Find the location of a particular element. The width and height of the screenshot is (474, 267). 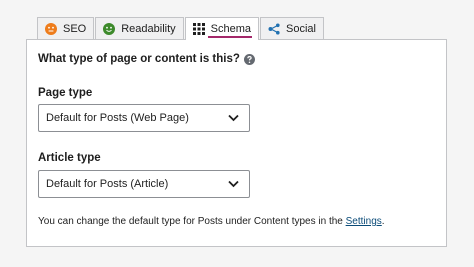

tab-social-label: Social is located at coordinates (301, 28).